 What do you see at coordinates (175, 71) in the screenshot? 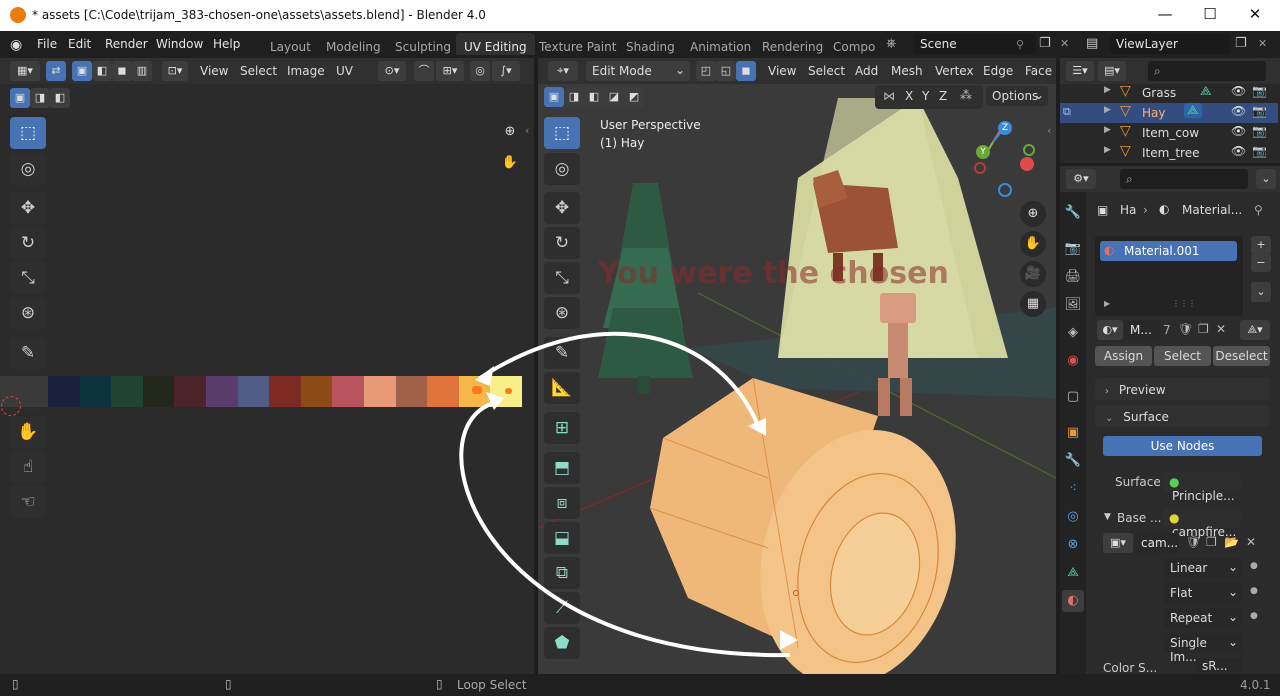
I see `sticky-select-icon: ⊡▾` at bounding box center [175, 71].